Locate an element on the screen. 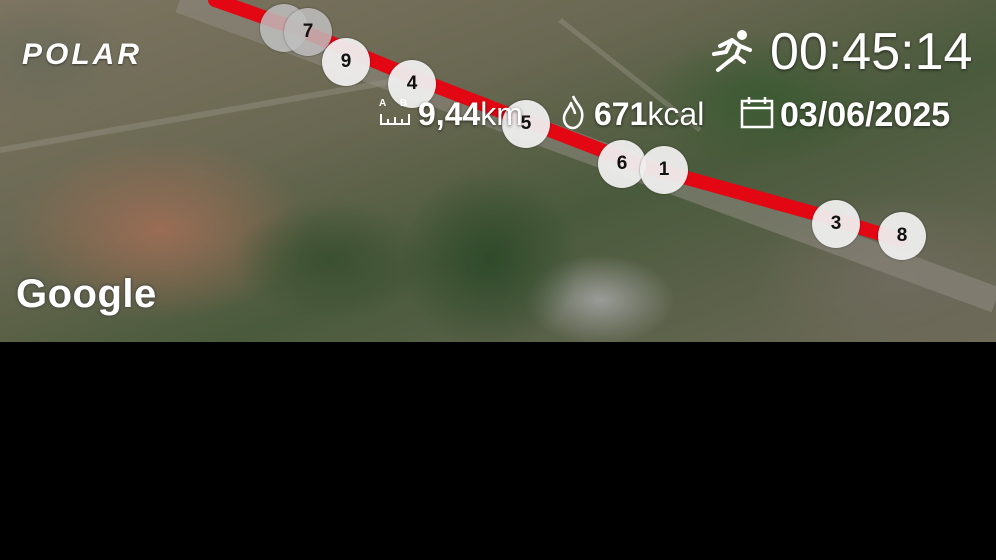  lap-marker: 1 is located at coordinates (664, 170).